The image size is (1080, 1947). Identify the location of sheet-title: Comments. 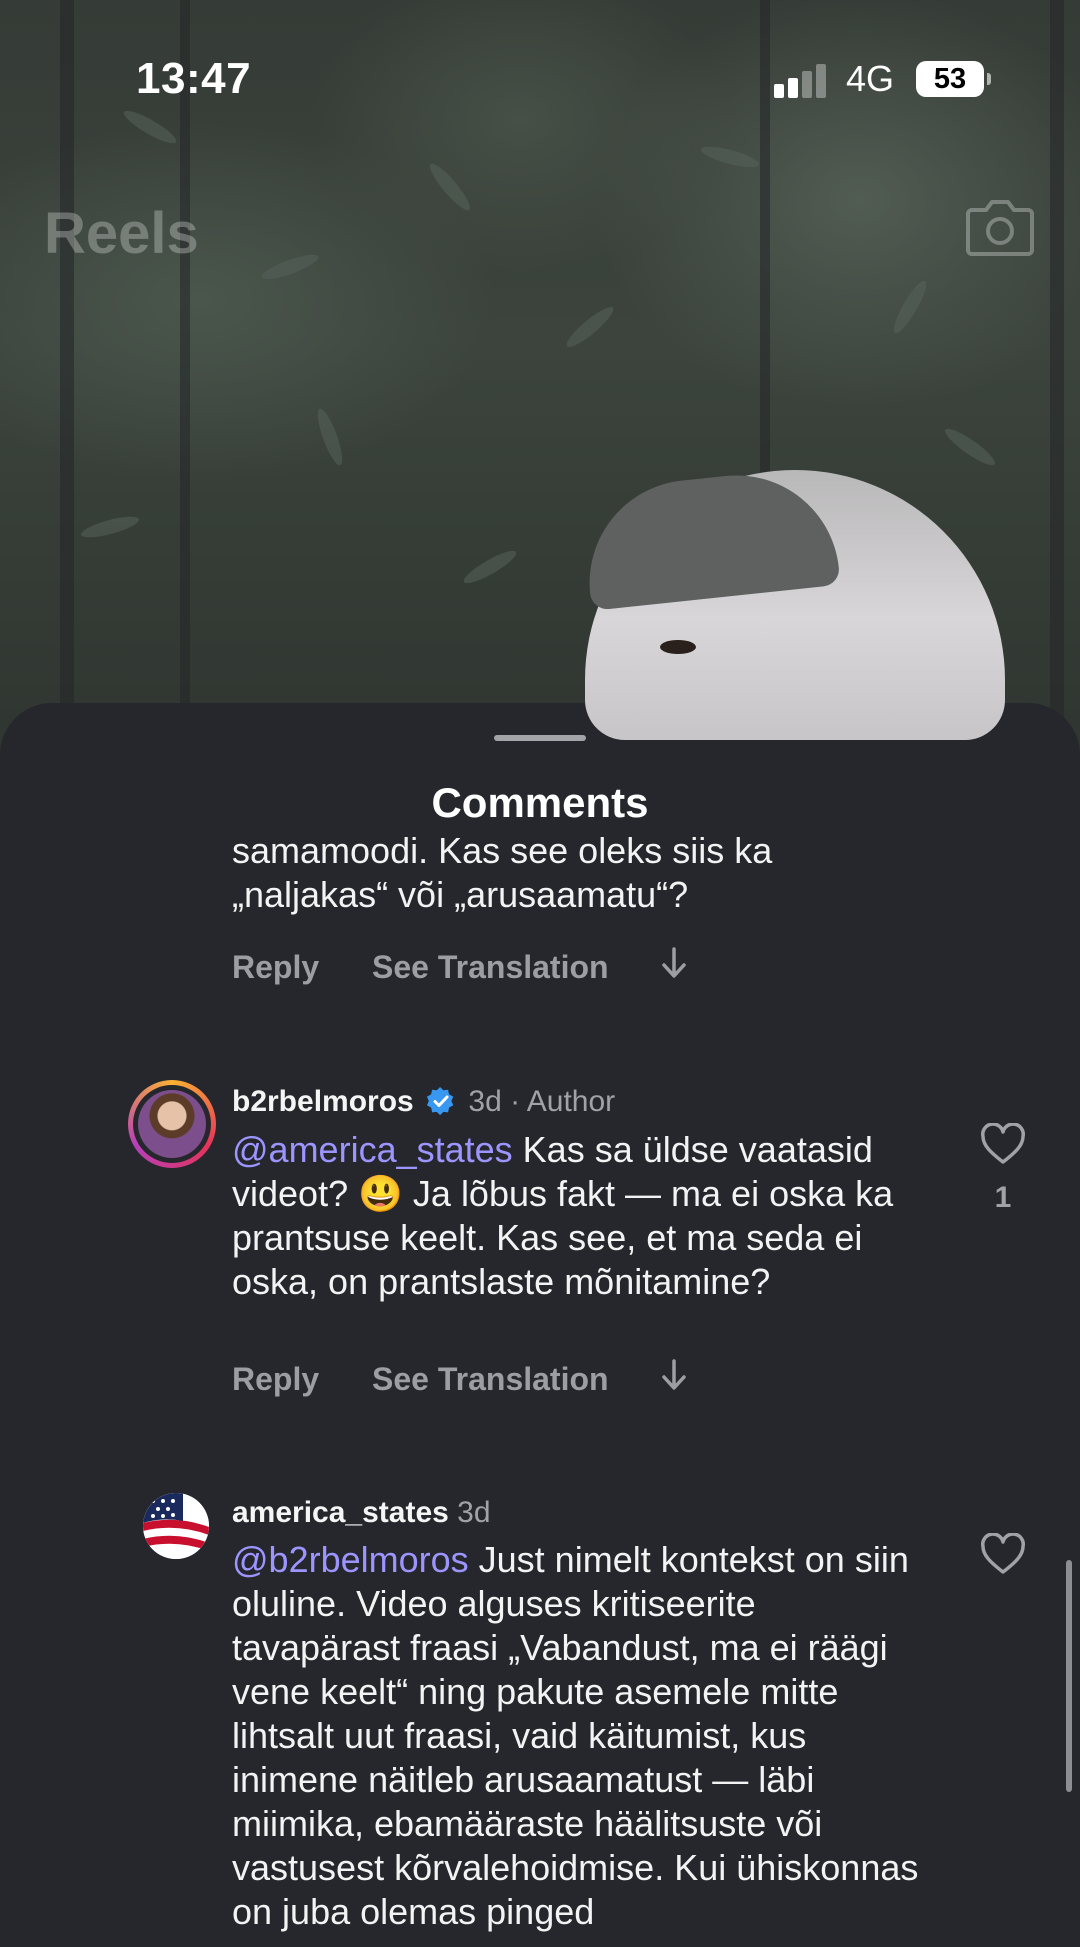
(540, 802).